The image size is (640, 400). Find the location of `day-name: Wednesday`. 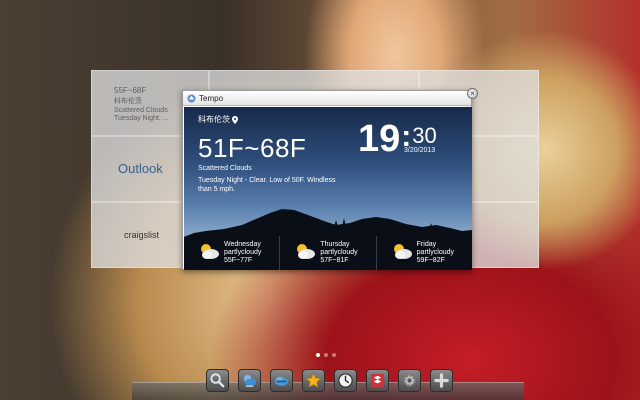

day-name: Wednesday is located at coordinates (242, 244).